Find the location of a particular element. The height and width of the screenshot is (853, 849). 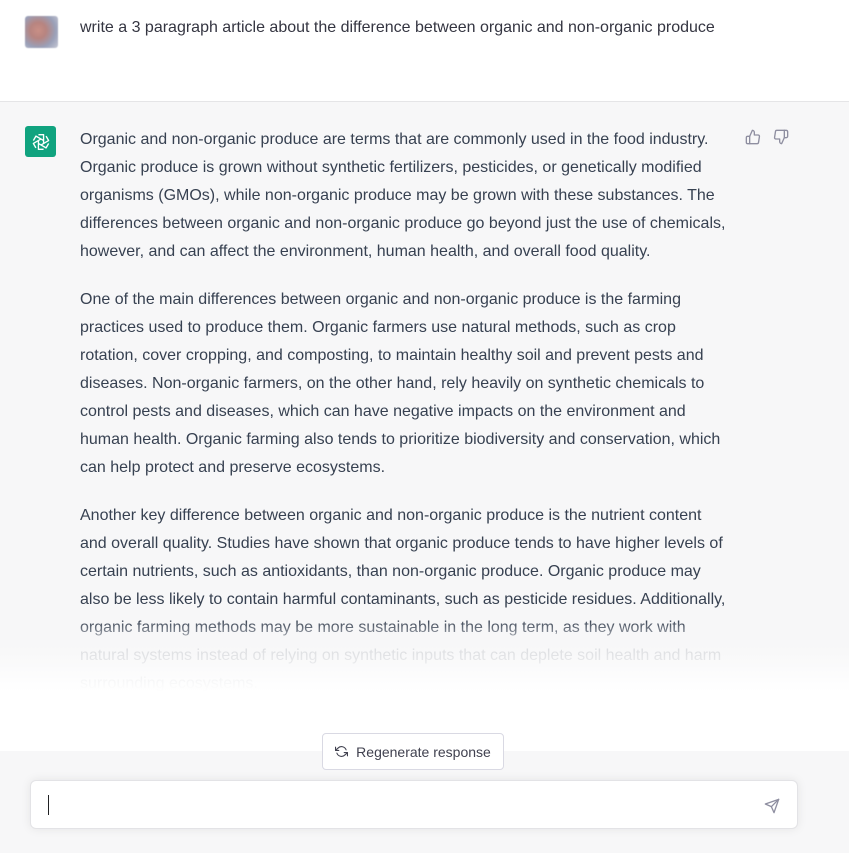

assistant-avatar is located at coordinates (40, 141).